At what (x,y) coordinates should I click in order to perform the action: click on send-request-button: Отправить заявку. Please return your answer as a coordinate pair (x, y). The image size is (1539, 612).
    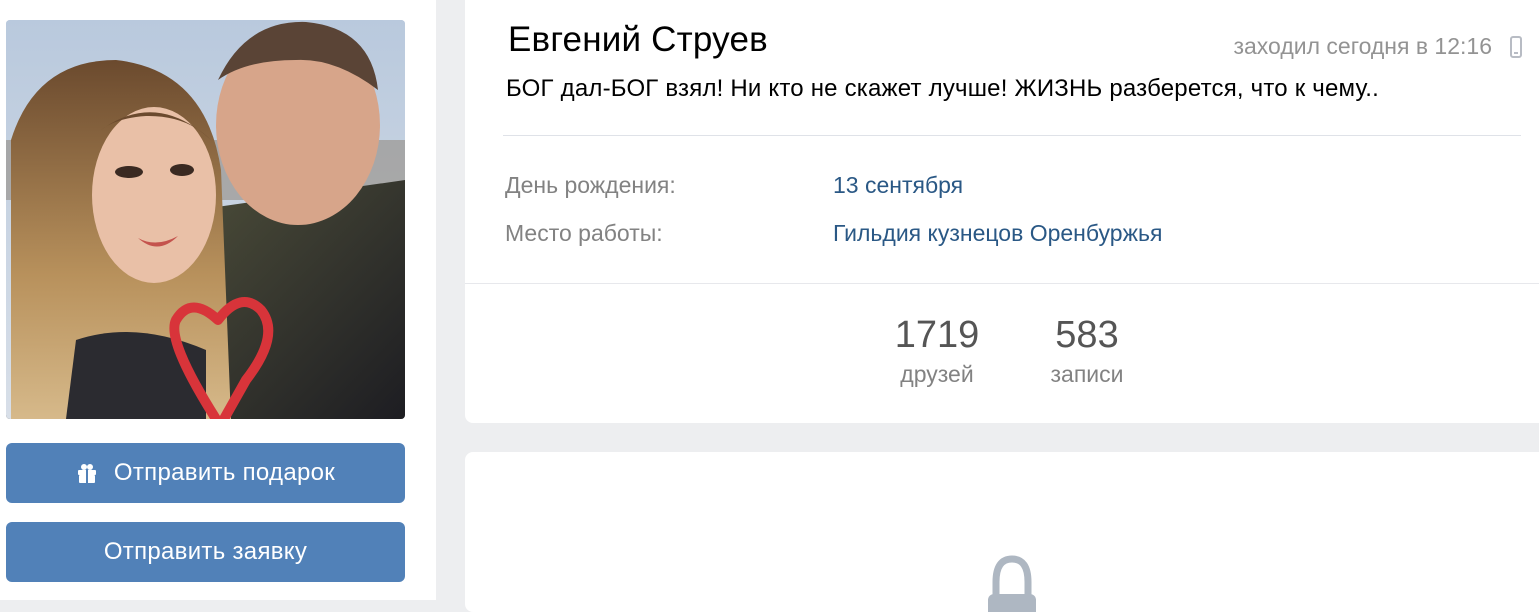
    Looking at the image, I should click on (205, 552).